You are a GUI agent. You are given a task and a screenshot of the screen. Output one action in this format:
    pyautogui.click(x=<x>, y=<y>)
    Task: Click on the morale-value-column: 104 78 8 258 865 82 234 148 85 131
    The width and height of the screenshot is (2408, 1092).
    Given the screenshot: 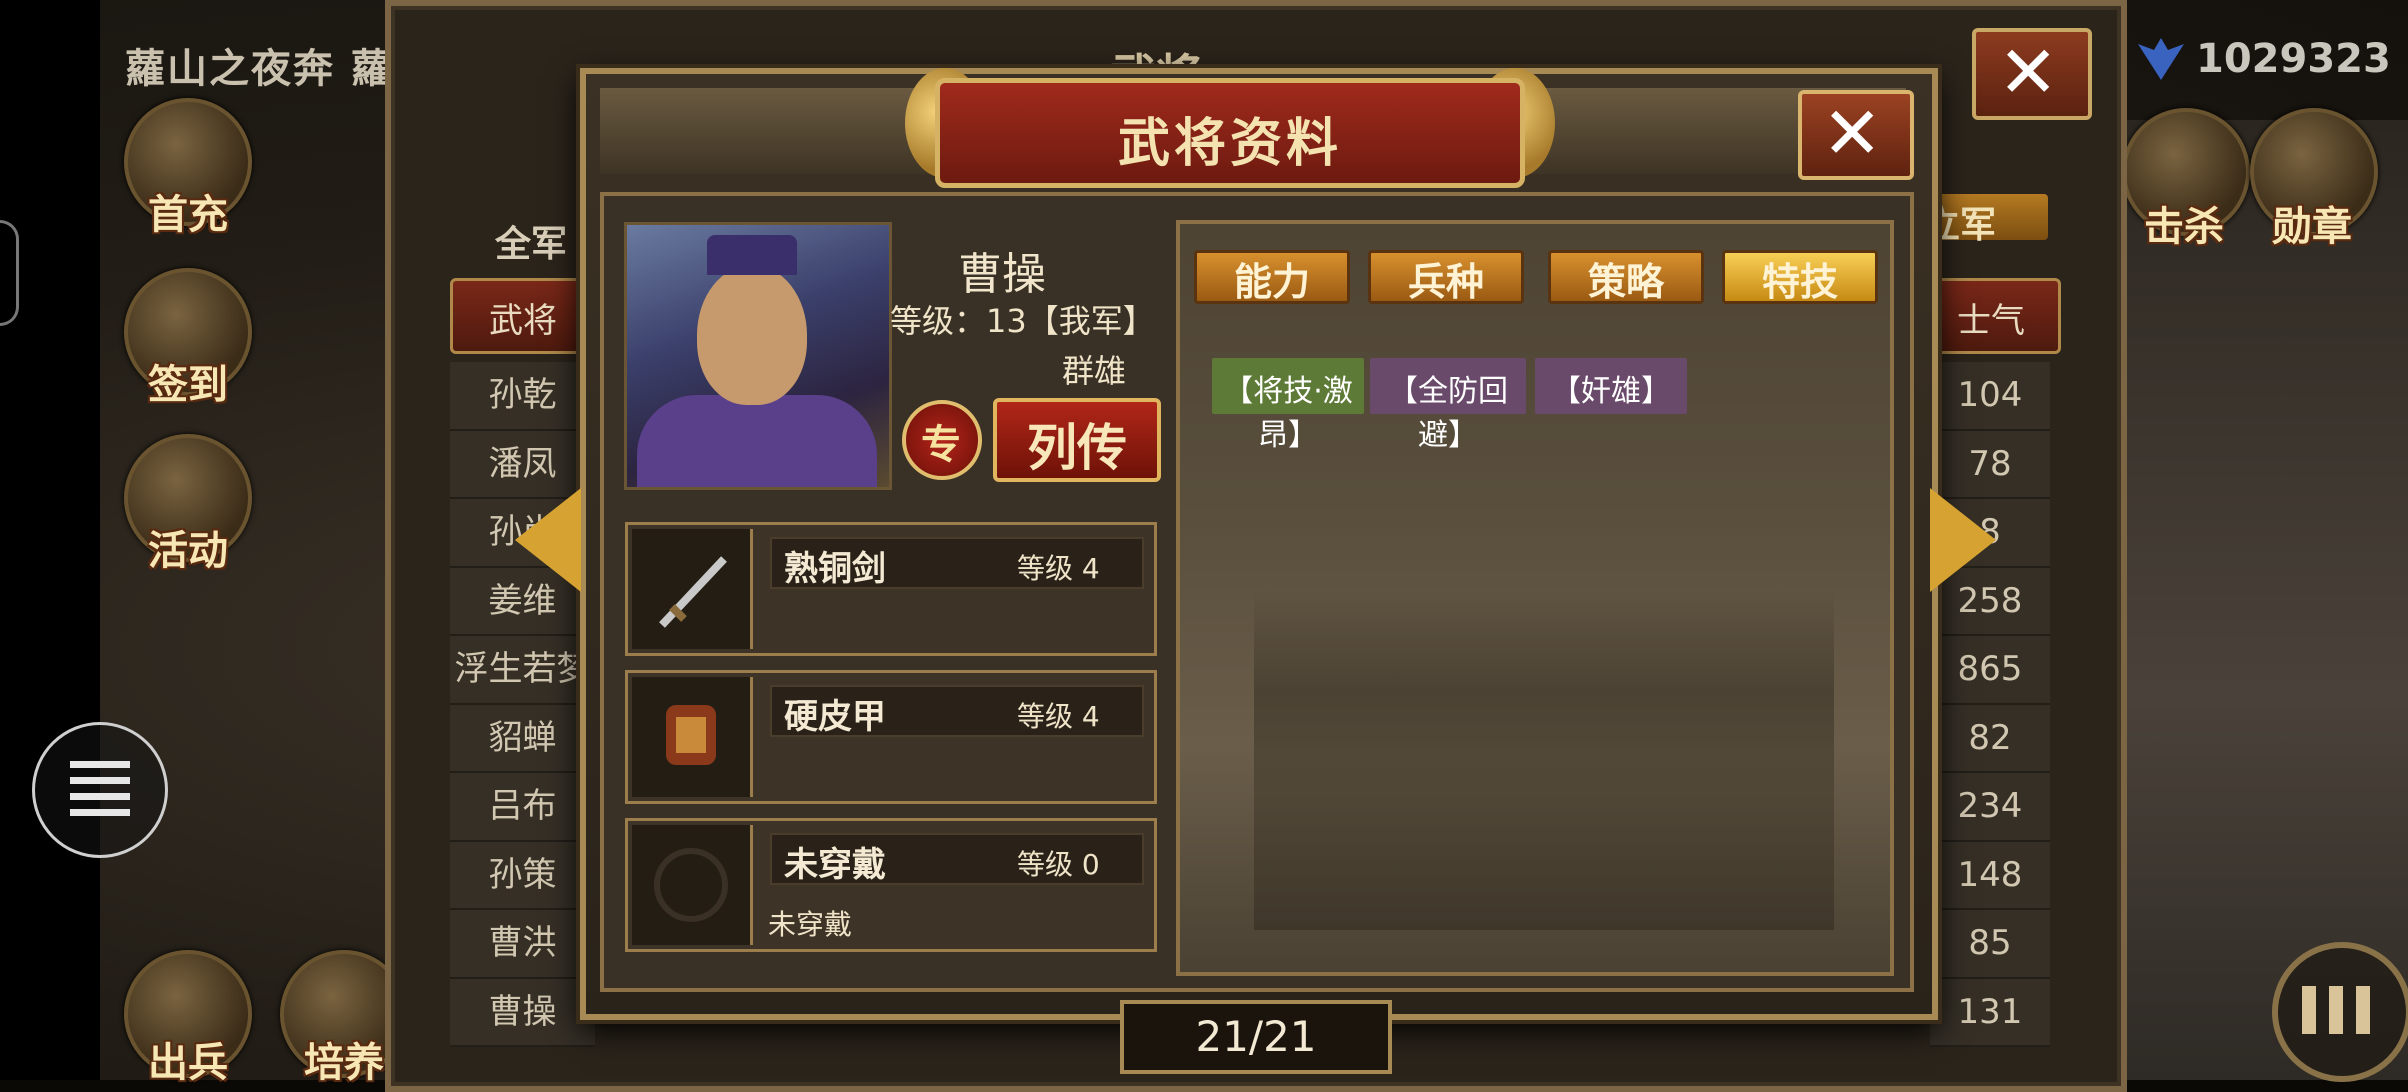 What is the action you would take?
    pyautogui.click(x=1990, y=704)
    